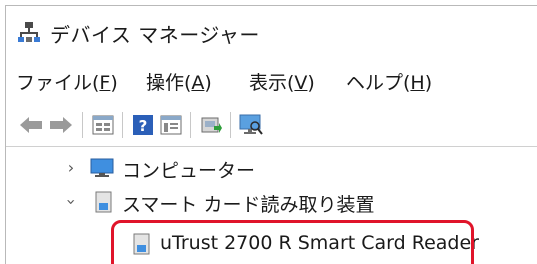 This screenshot has height=264, width=537. I want to click on monitor-scan-icon, so click(251, 124).